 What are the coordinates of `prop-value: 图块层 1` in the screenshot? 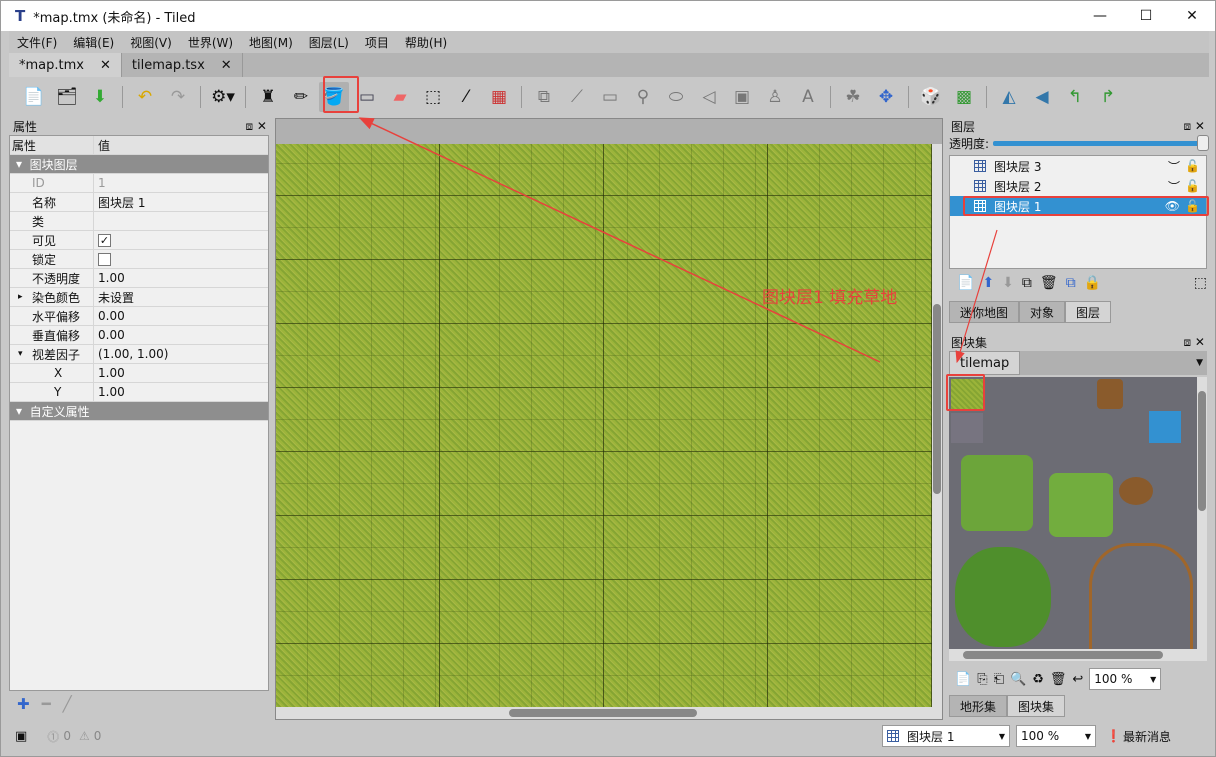 It's located at (119, 202).